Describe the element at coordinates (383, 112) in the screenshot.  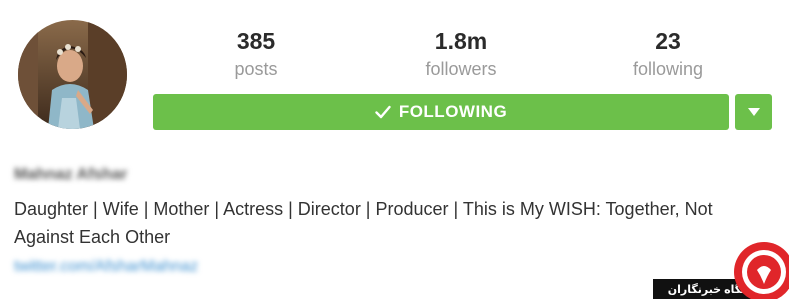
I see `checkmark-icon` at that location.